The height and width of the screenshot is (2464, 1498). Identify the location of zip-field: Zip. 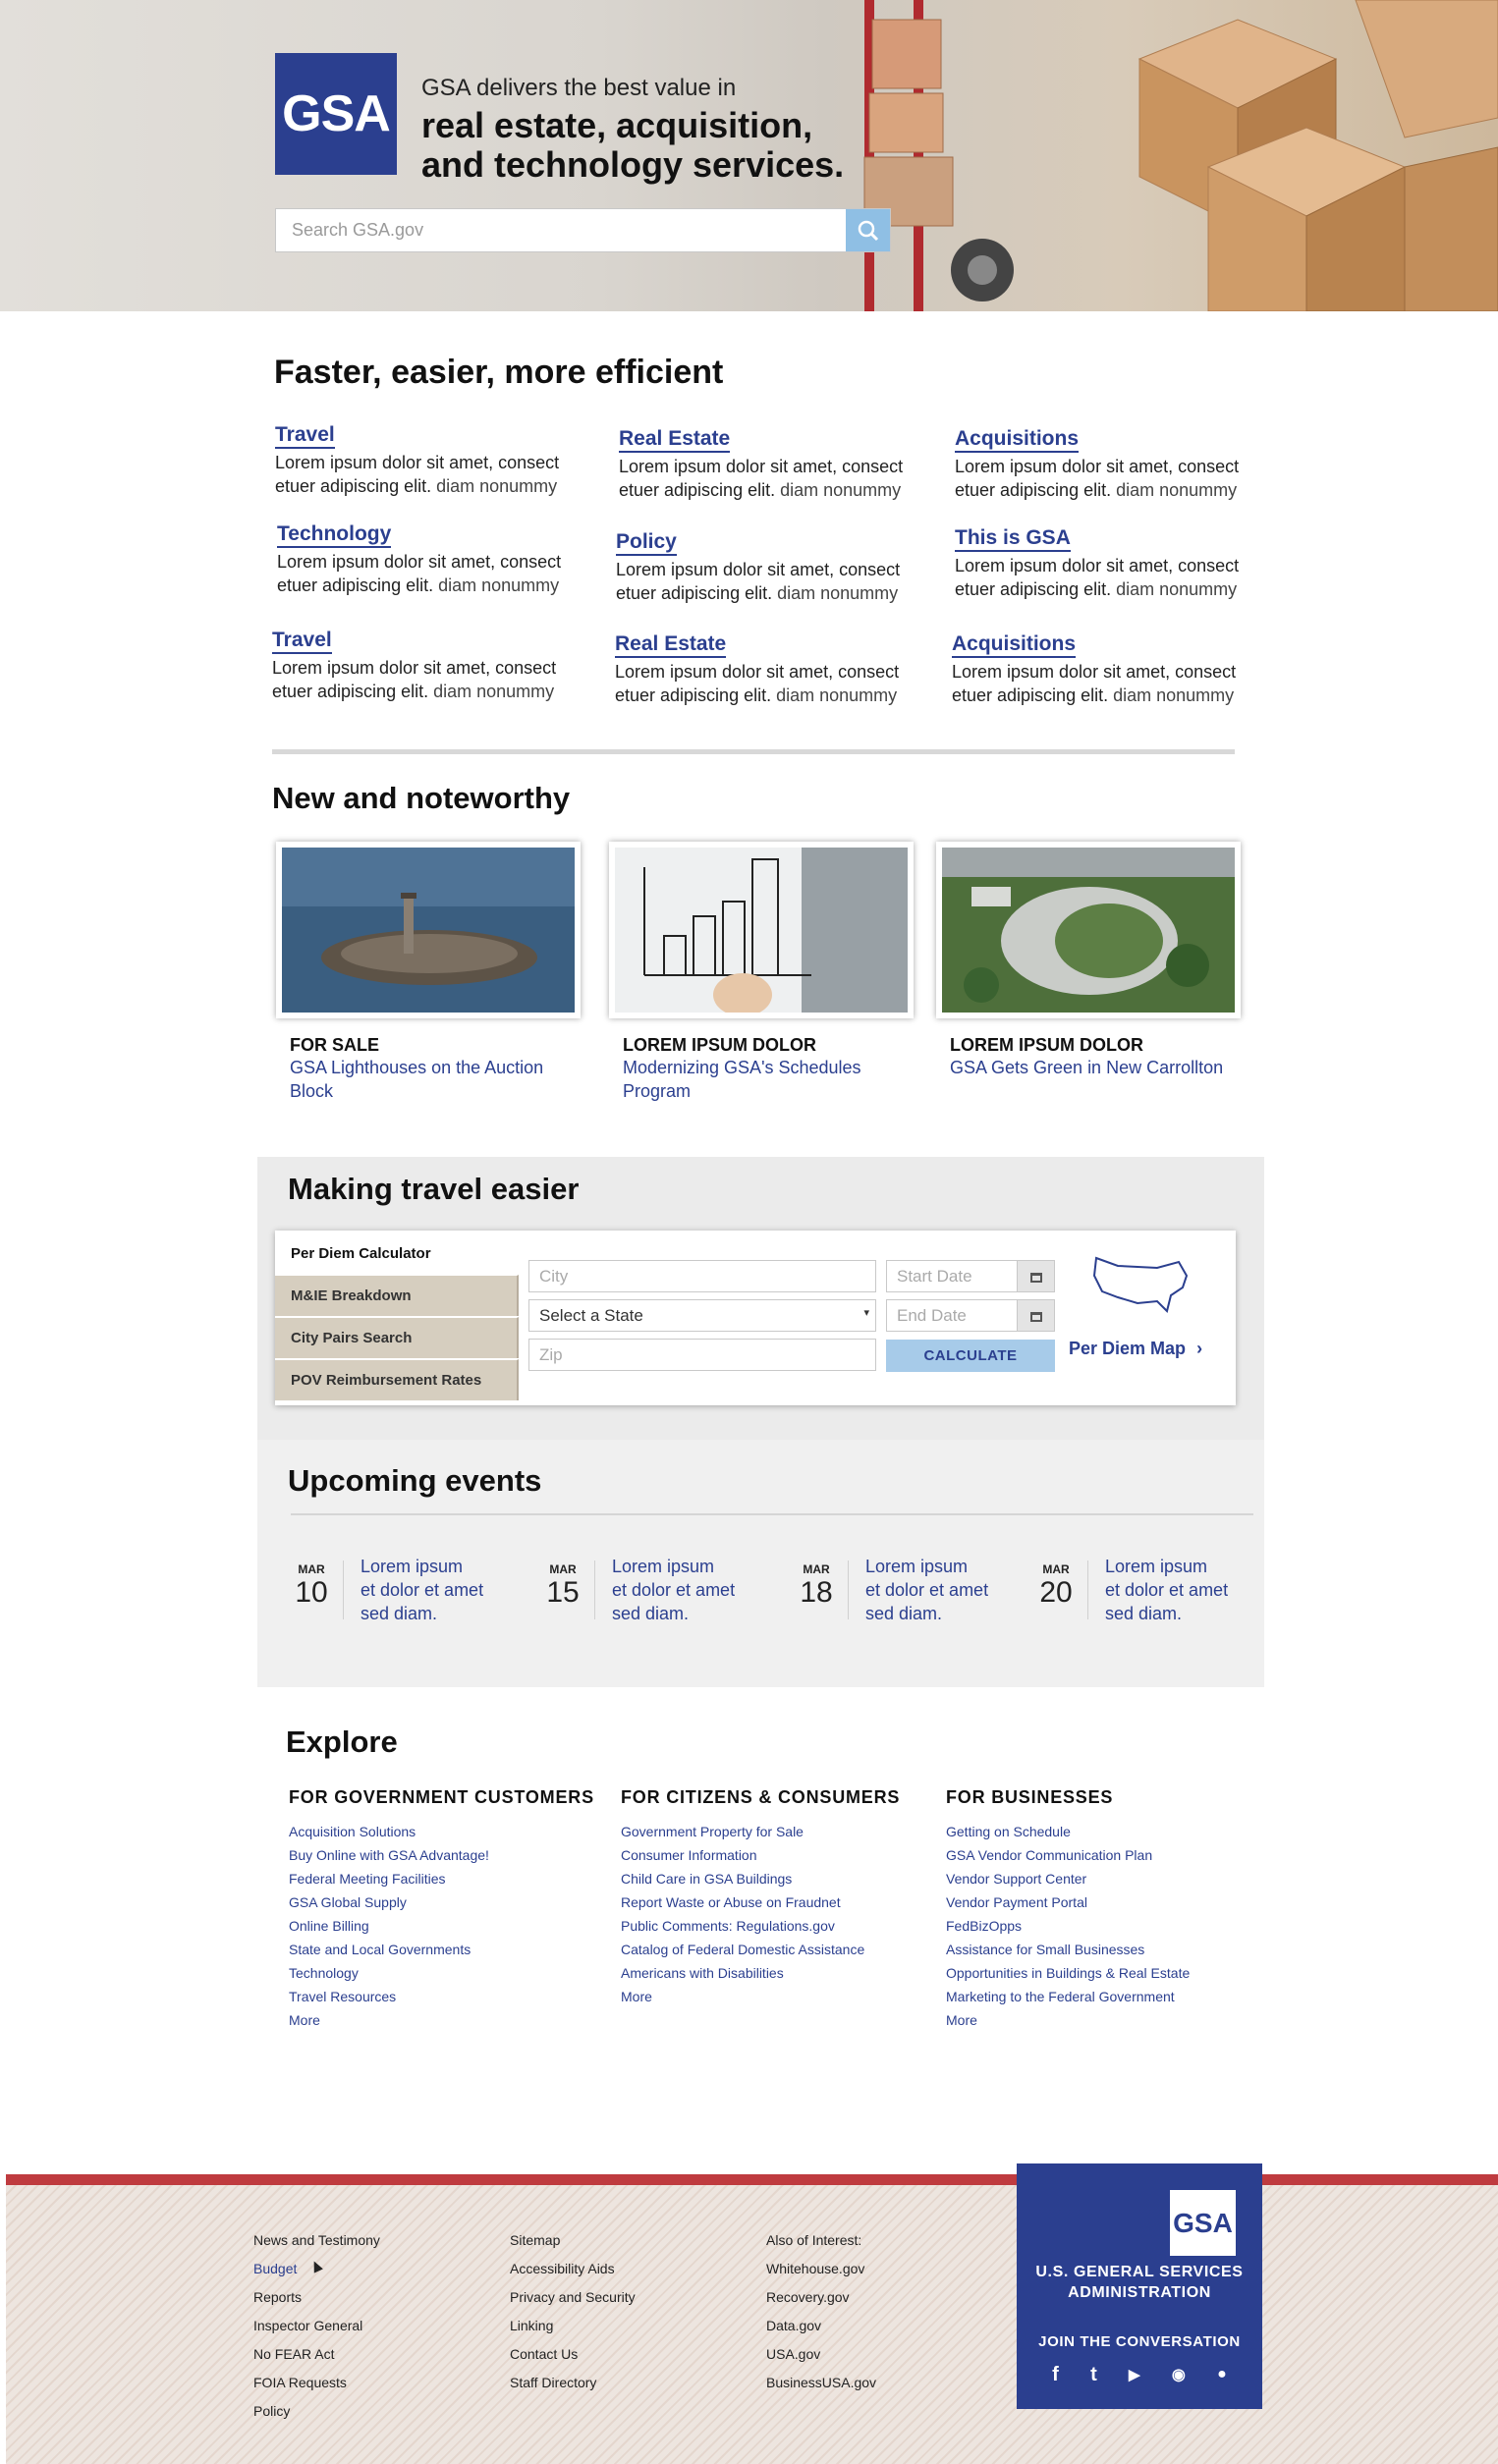
(702, 1355).